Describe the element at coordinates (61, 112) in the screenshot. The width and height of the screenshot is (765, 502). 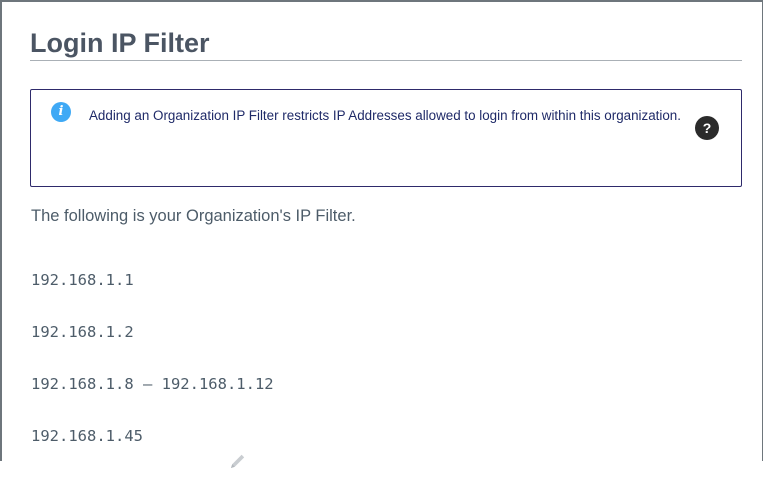
I see `info-icon: i` at that location.